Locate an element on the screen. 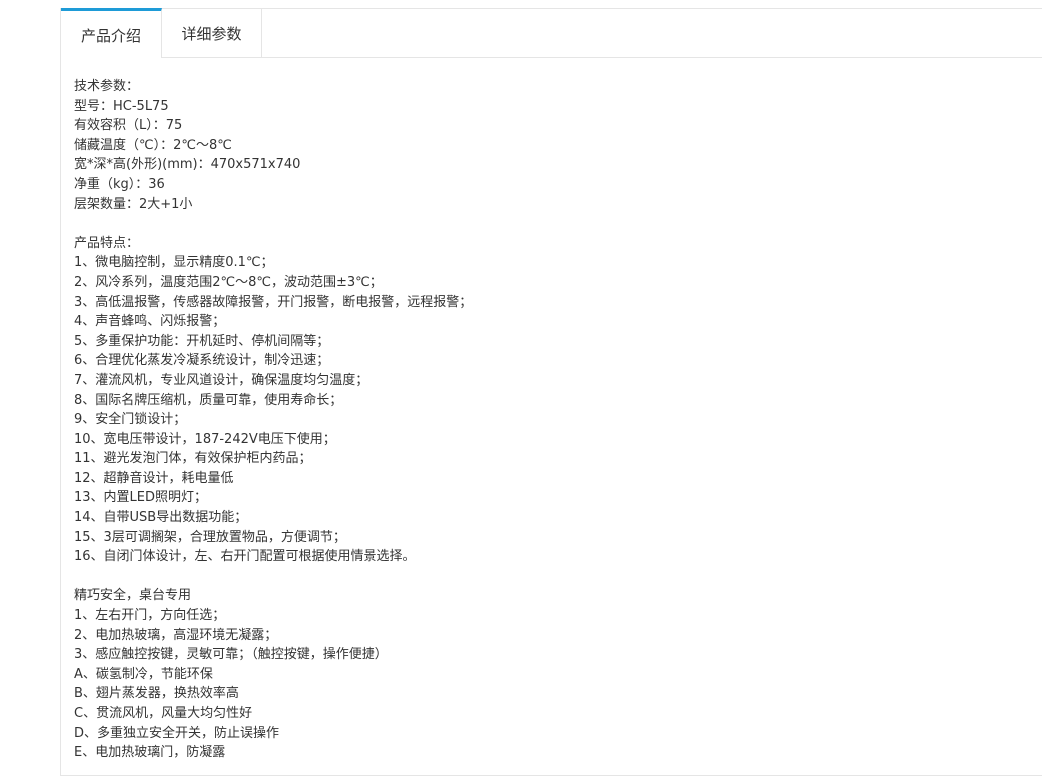 This screenshot has height=783, width=1042. tab-product-intro: 产品介绍 is located at coordinates (111, 33).